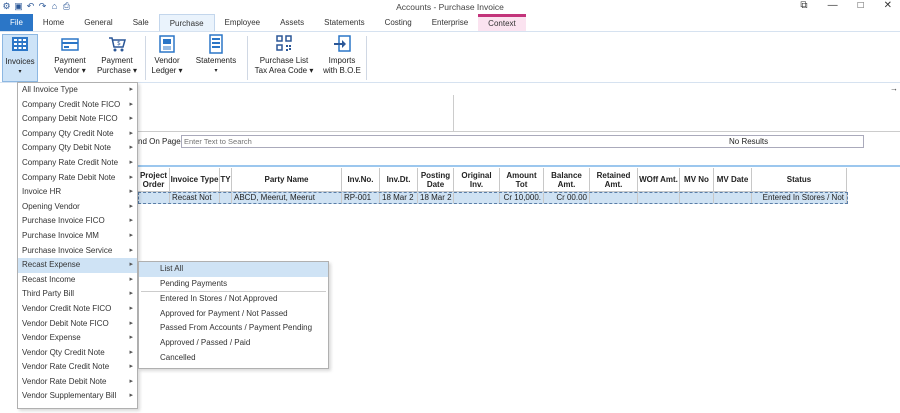 This screenshot has height=413, width=900. What do you see at coordinates (167, 55) in the screenshot?
I see `vendor-ledger-button: Vendor Ledger ▾` at bounding box center [167, 55].